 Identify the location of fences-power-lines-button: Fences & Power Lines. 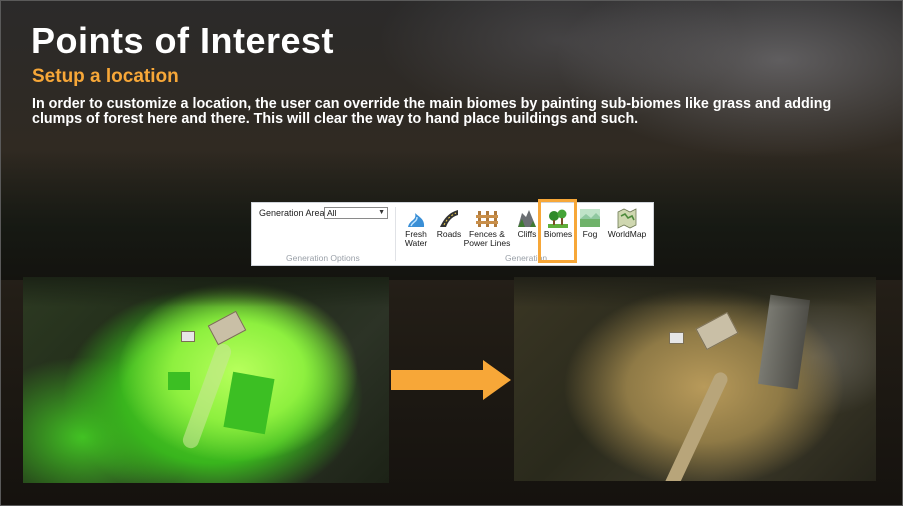
(487, 227).